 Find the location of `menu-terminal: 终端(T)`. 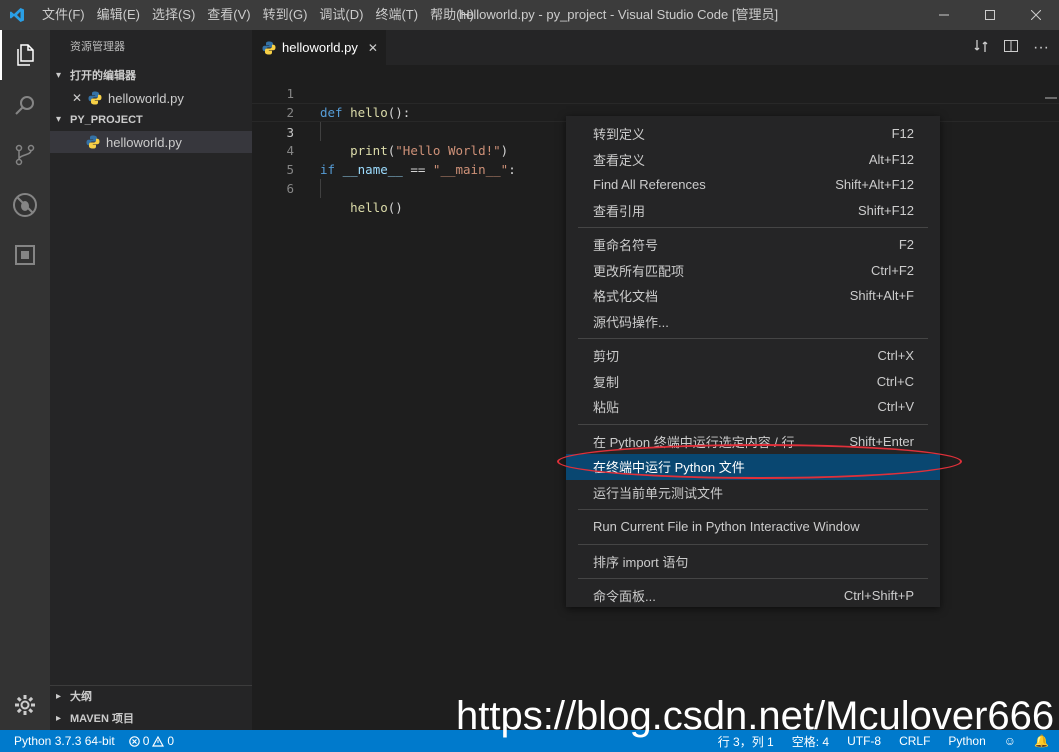

menu-terminal: 终端(T) is located at coordinates (394, 15).